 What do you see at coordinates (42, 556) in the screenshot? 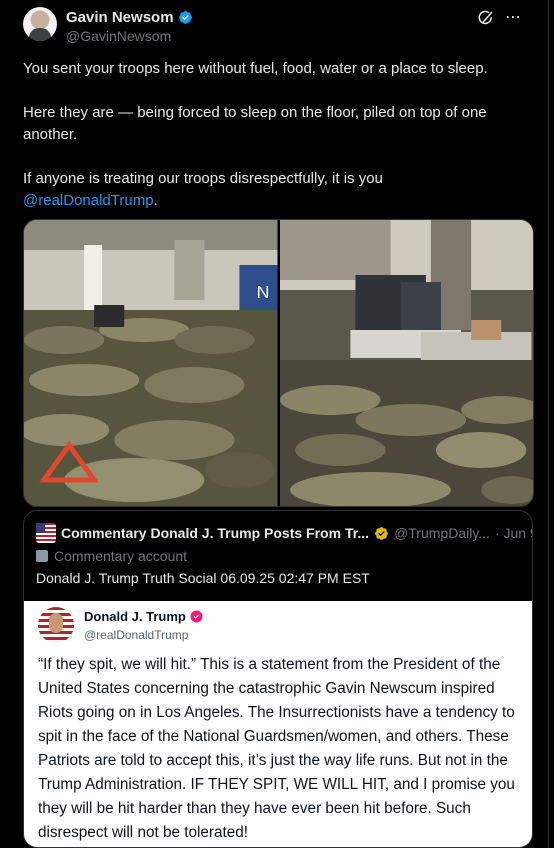
I see `parody-mask-icon` at bounding box center [42, 556].